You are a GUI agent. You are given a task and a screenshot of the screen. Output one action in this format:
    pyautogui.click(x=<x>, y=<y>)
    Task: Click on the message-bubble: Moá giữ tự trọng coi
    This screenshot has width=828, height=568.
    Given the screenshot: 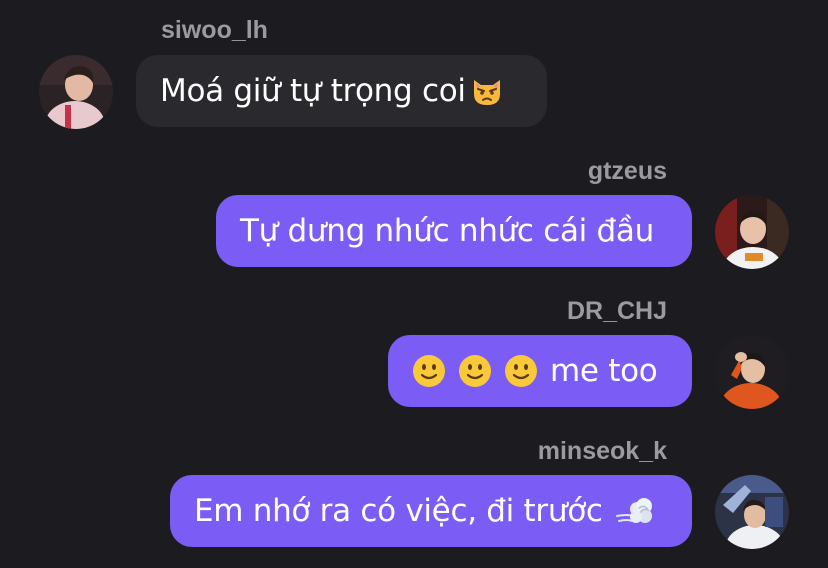 What is the action you would take?
    pyautogui.click(x=341, y=91)
    